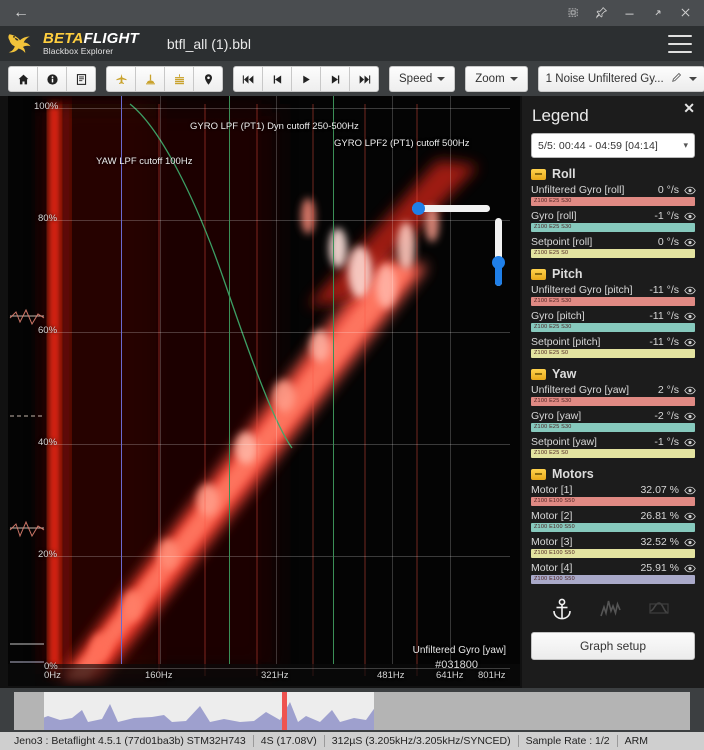  I want to click on legend-series-label: Gyro [pitch], so click(558, 316).